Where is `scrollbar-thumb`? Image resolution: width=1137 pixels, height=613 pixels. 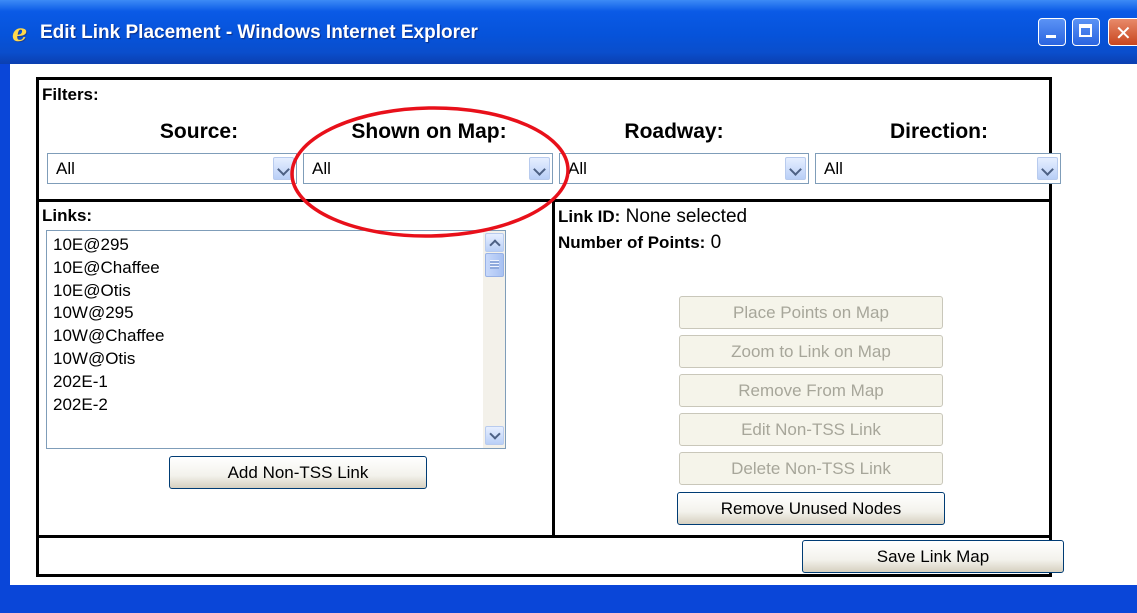
scrollbar-thumb is located at coordinates (494, 265).